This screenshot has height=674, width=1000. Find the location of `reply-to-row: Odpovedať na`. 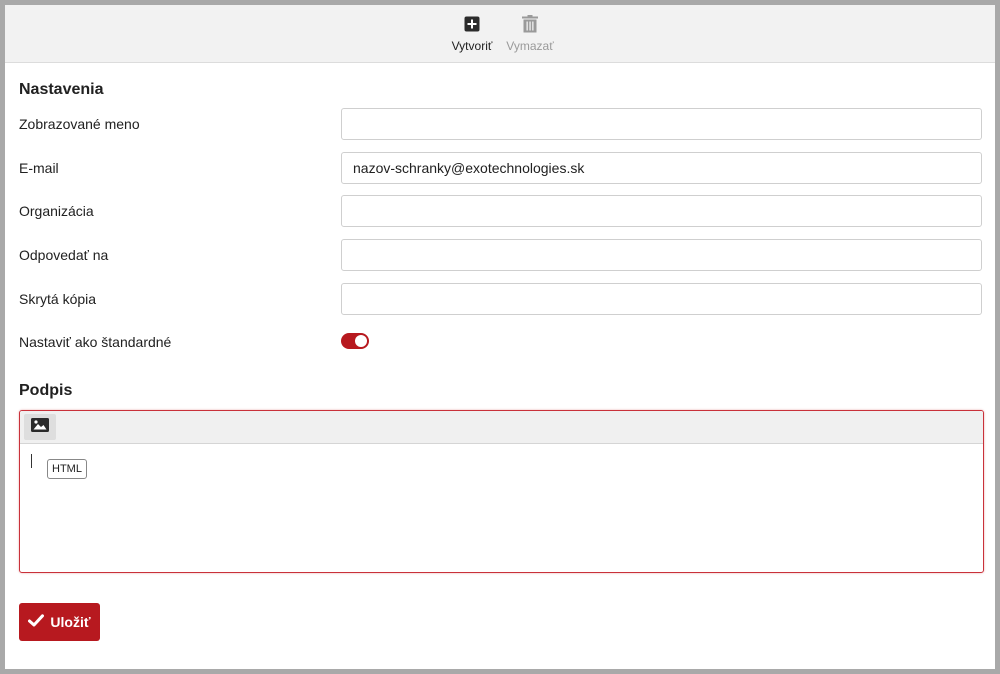

reply-to-row: Odpovedať na is located at coordinates (502, 256).